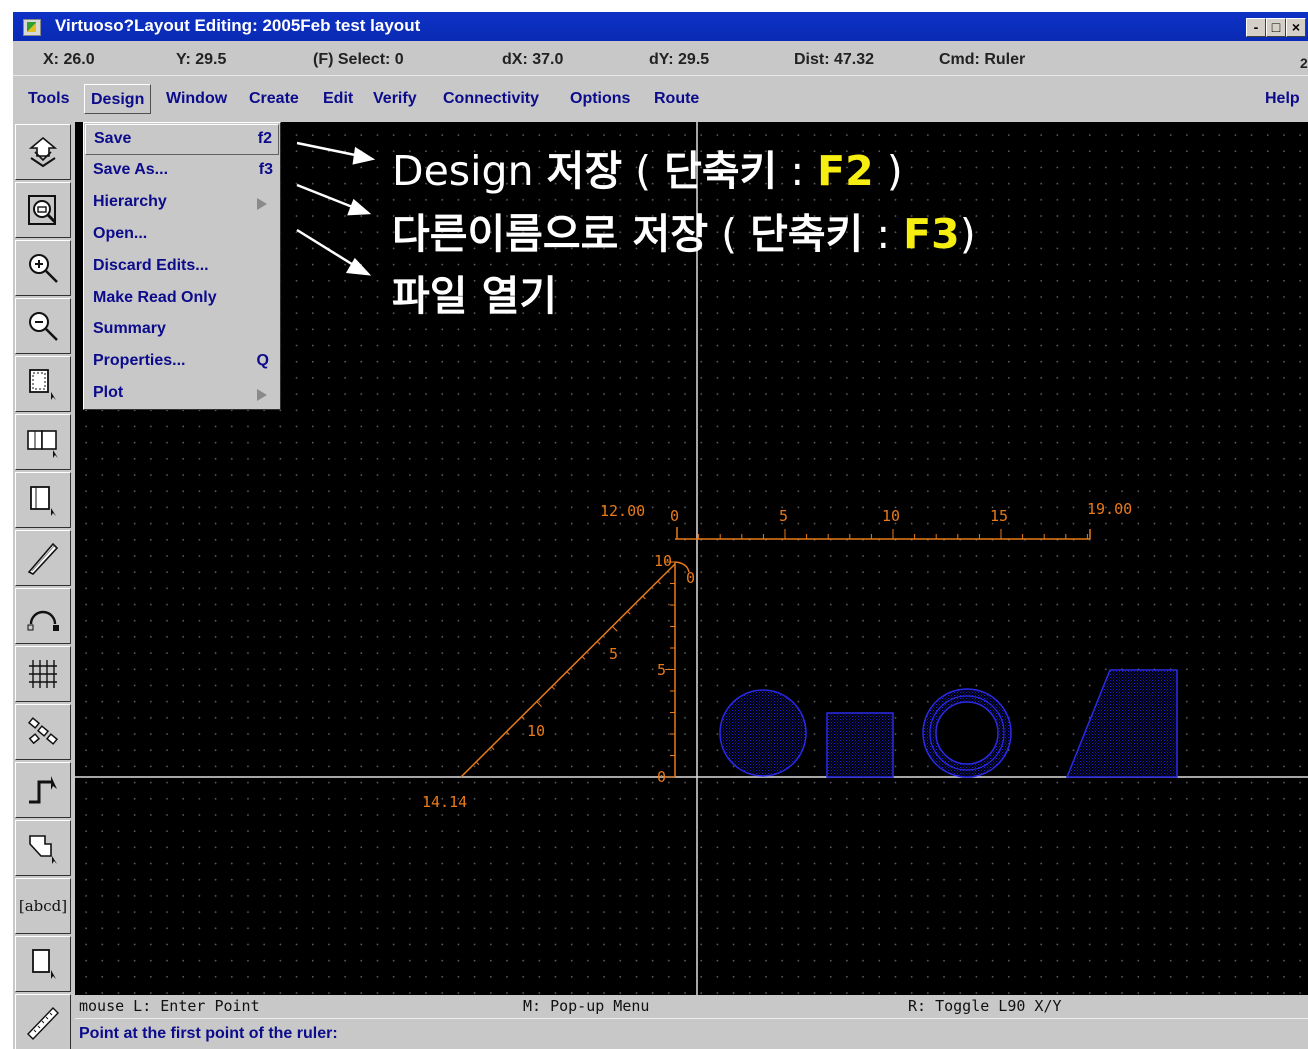 The height and width of the screenshot is (1049, 1308). I want to click on annotation-text: 다른이름으로 저장, so click(550, 234).